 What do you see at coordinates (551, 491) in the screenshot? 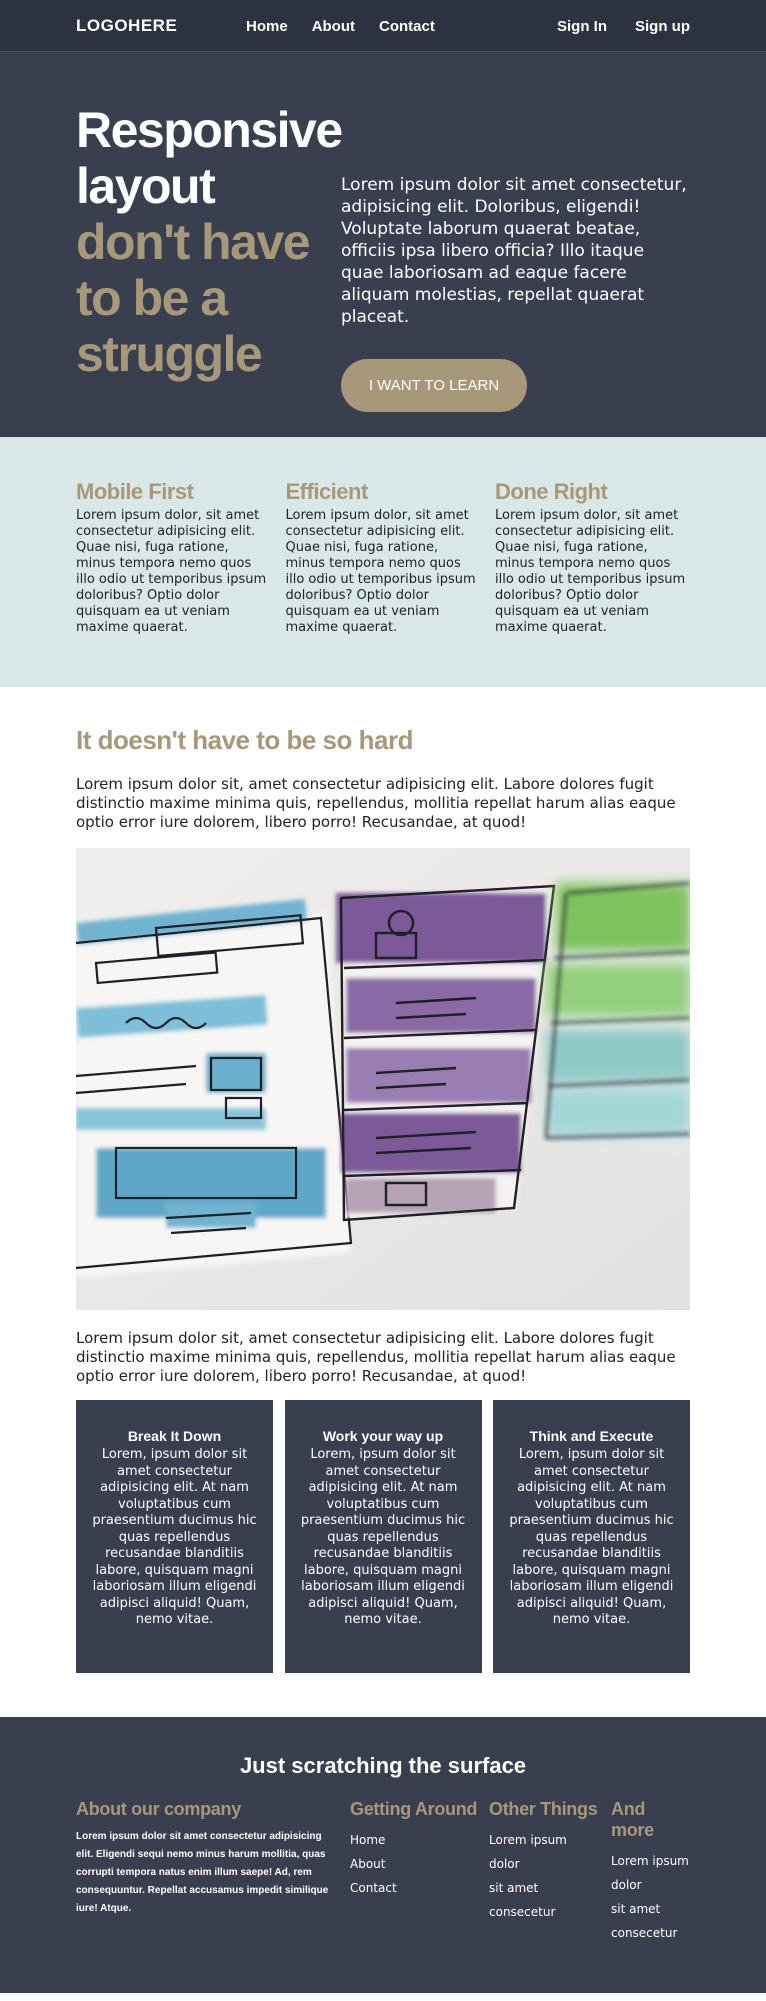
I see `feature-title: Done Right` at bounding box center [551, 491].